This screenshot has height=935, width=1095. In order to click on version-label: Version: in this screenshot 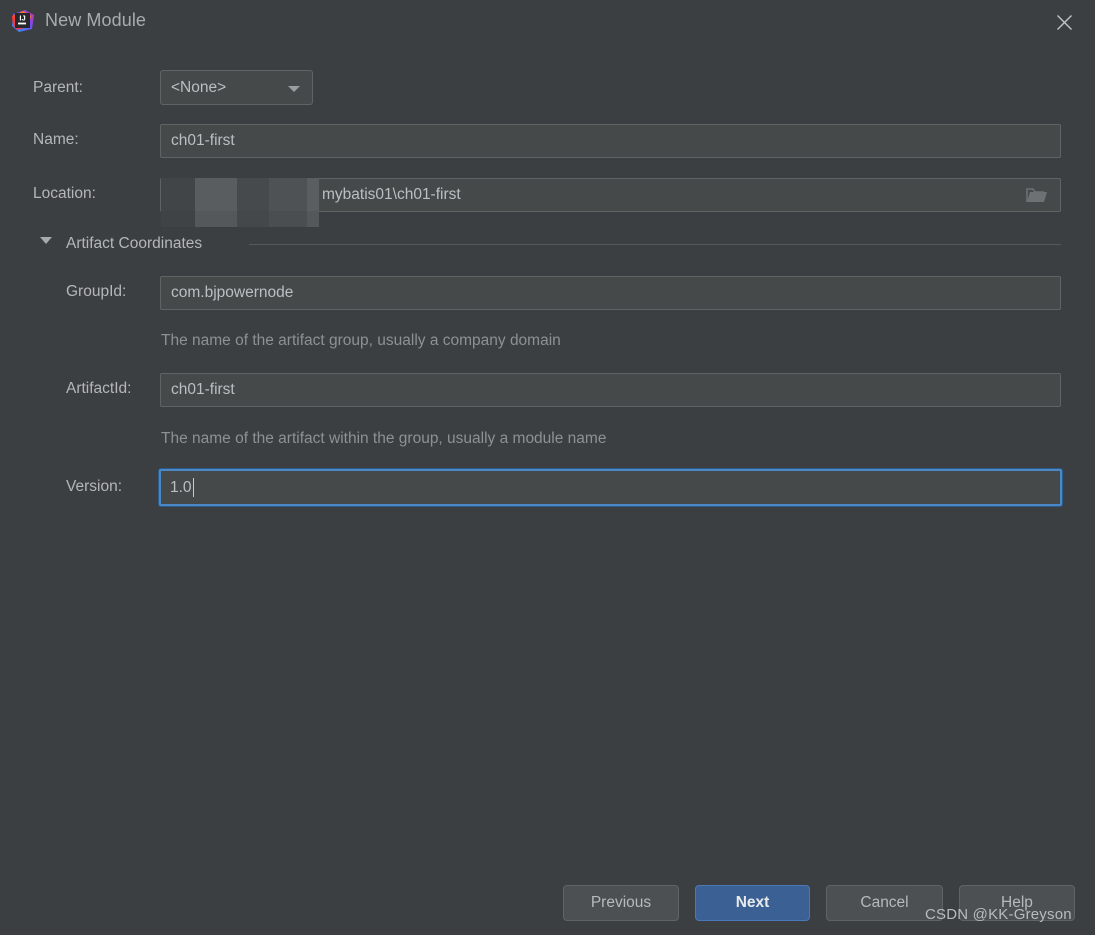, I will do `click(94, 486)`.